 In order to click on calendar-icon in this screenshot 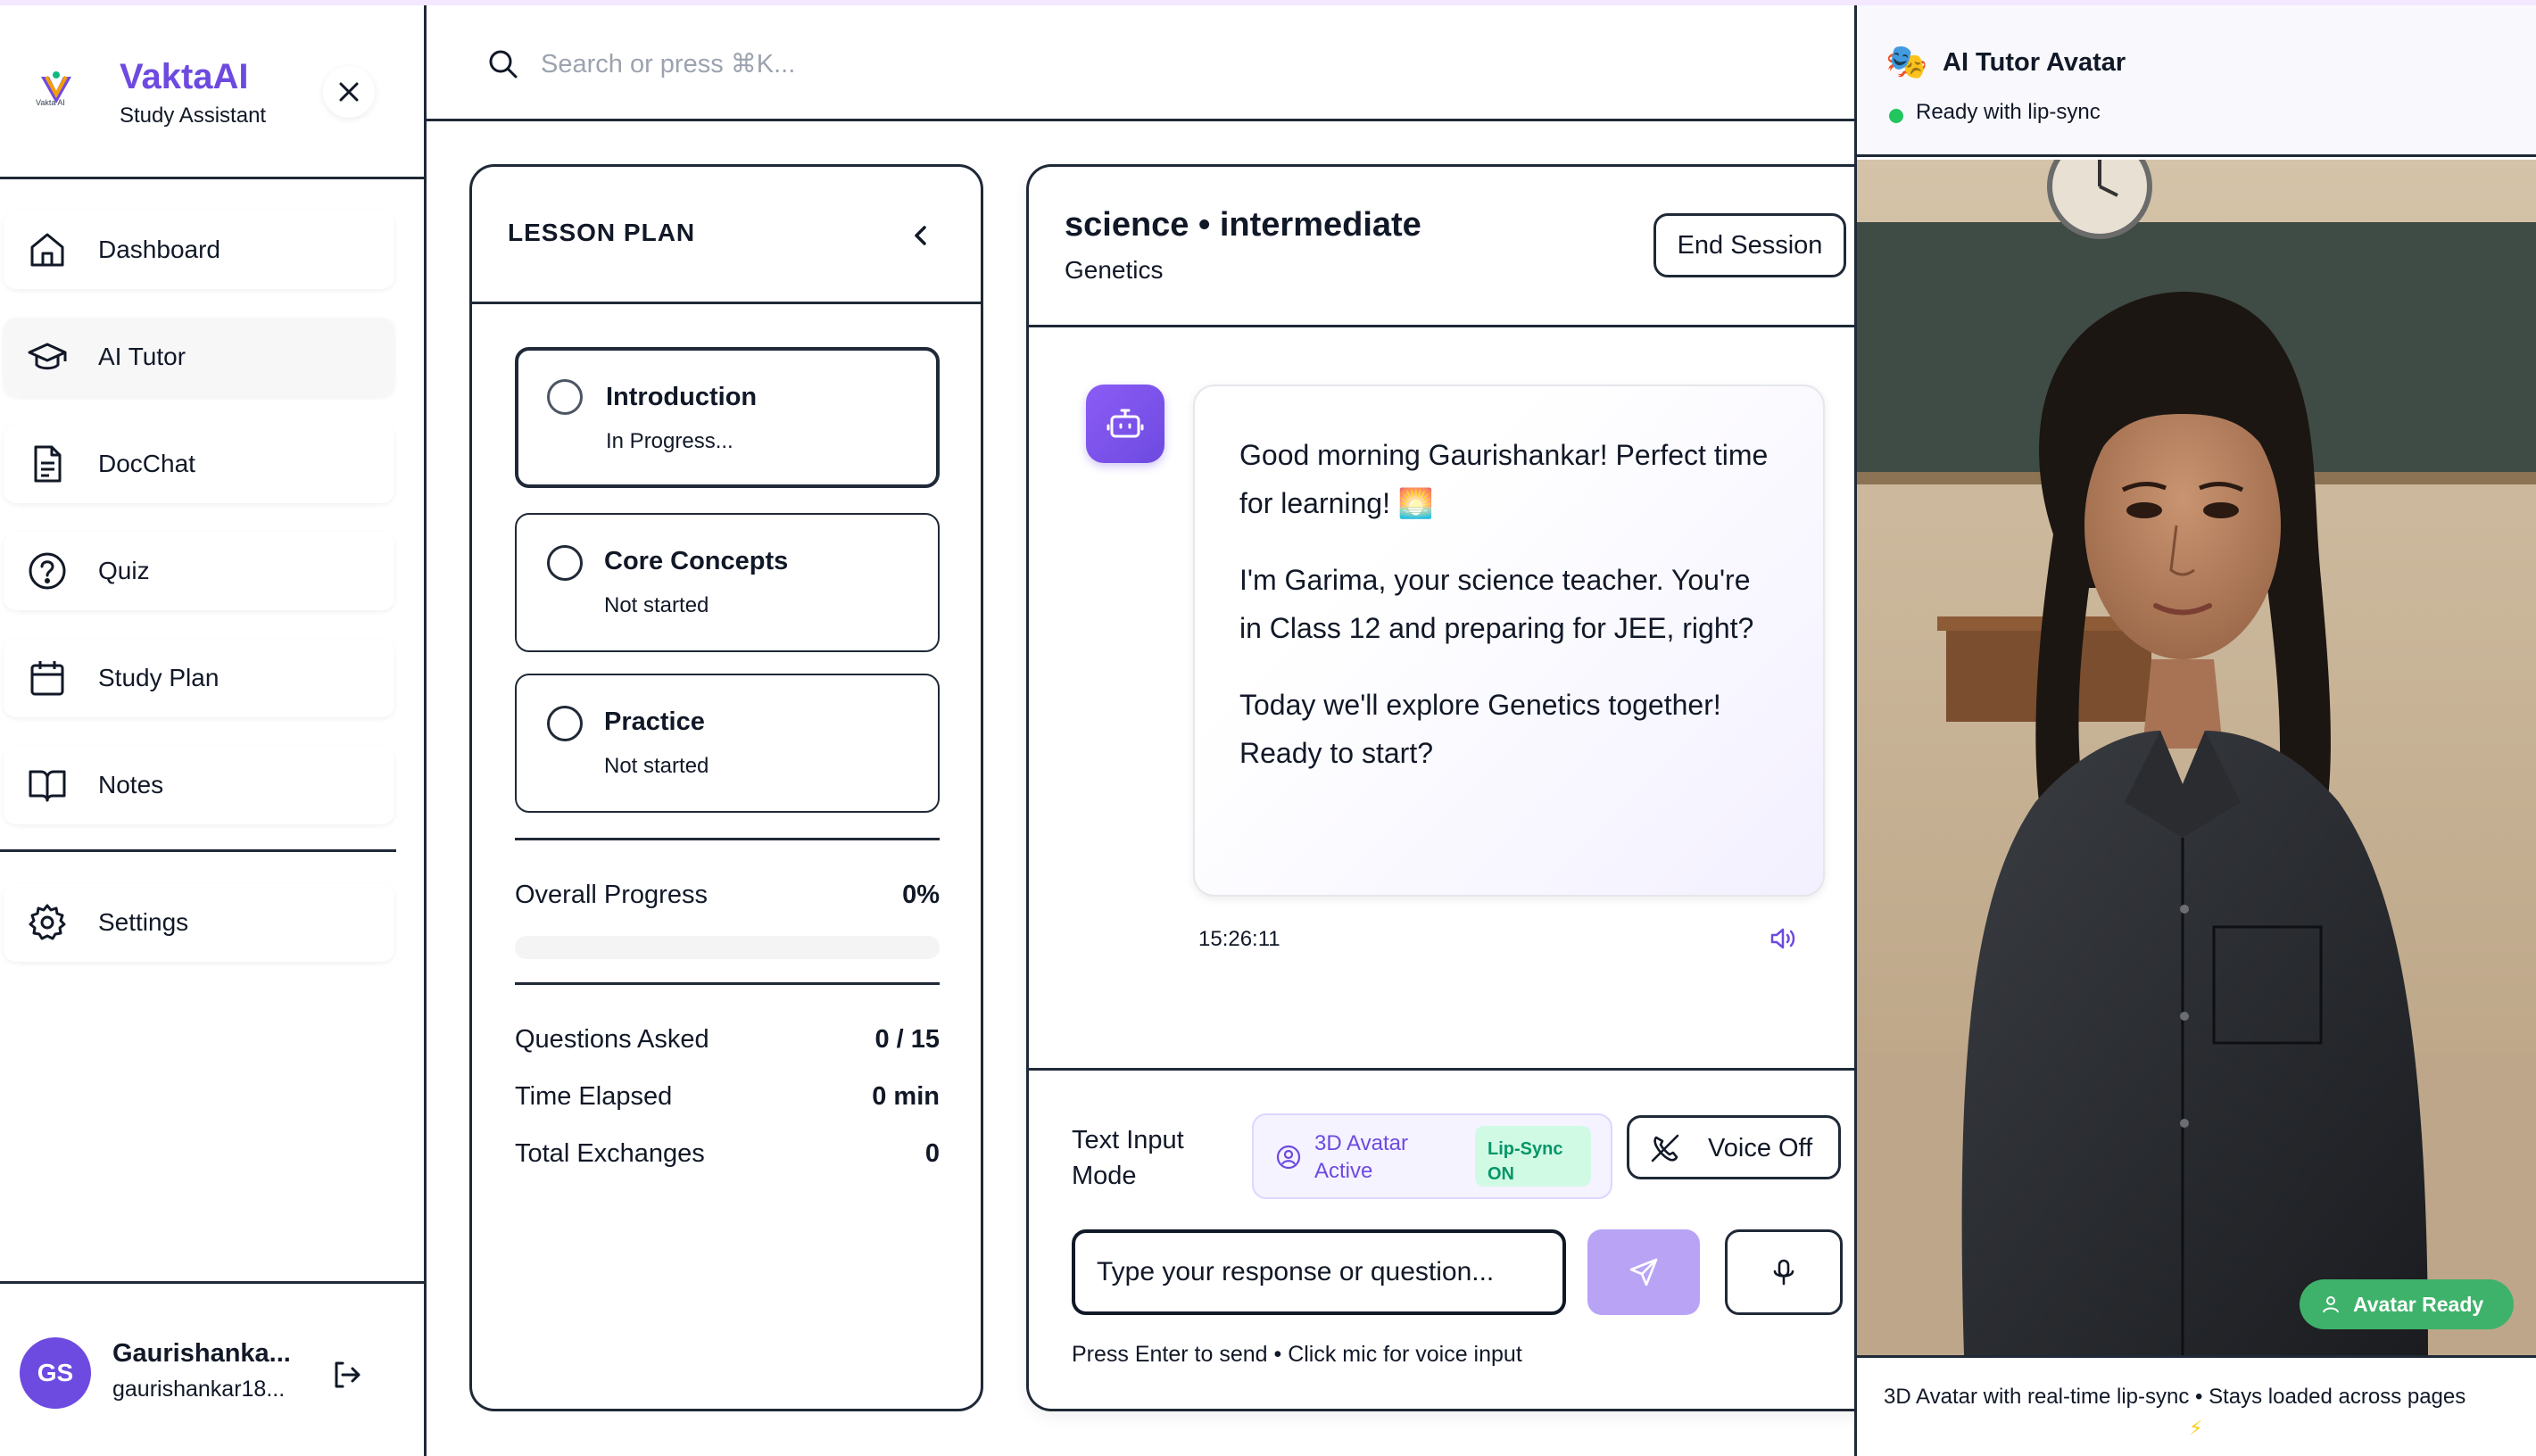, I will do `click(47, 678)`.